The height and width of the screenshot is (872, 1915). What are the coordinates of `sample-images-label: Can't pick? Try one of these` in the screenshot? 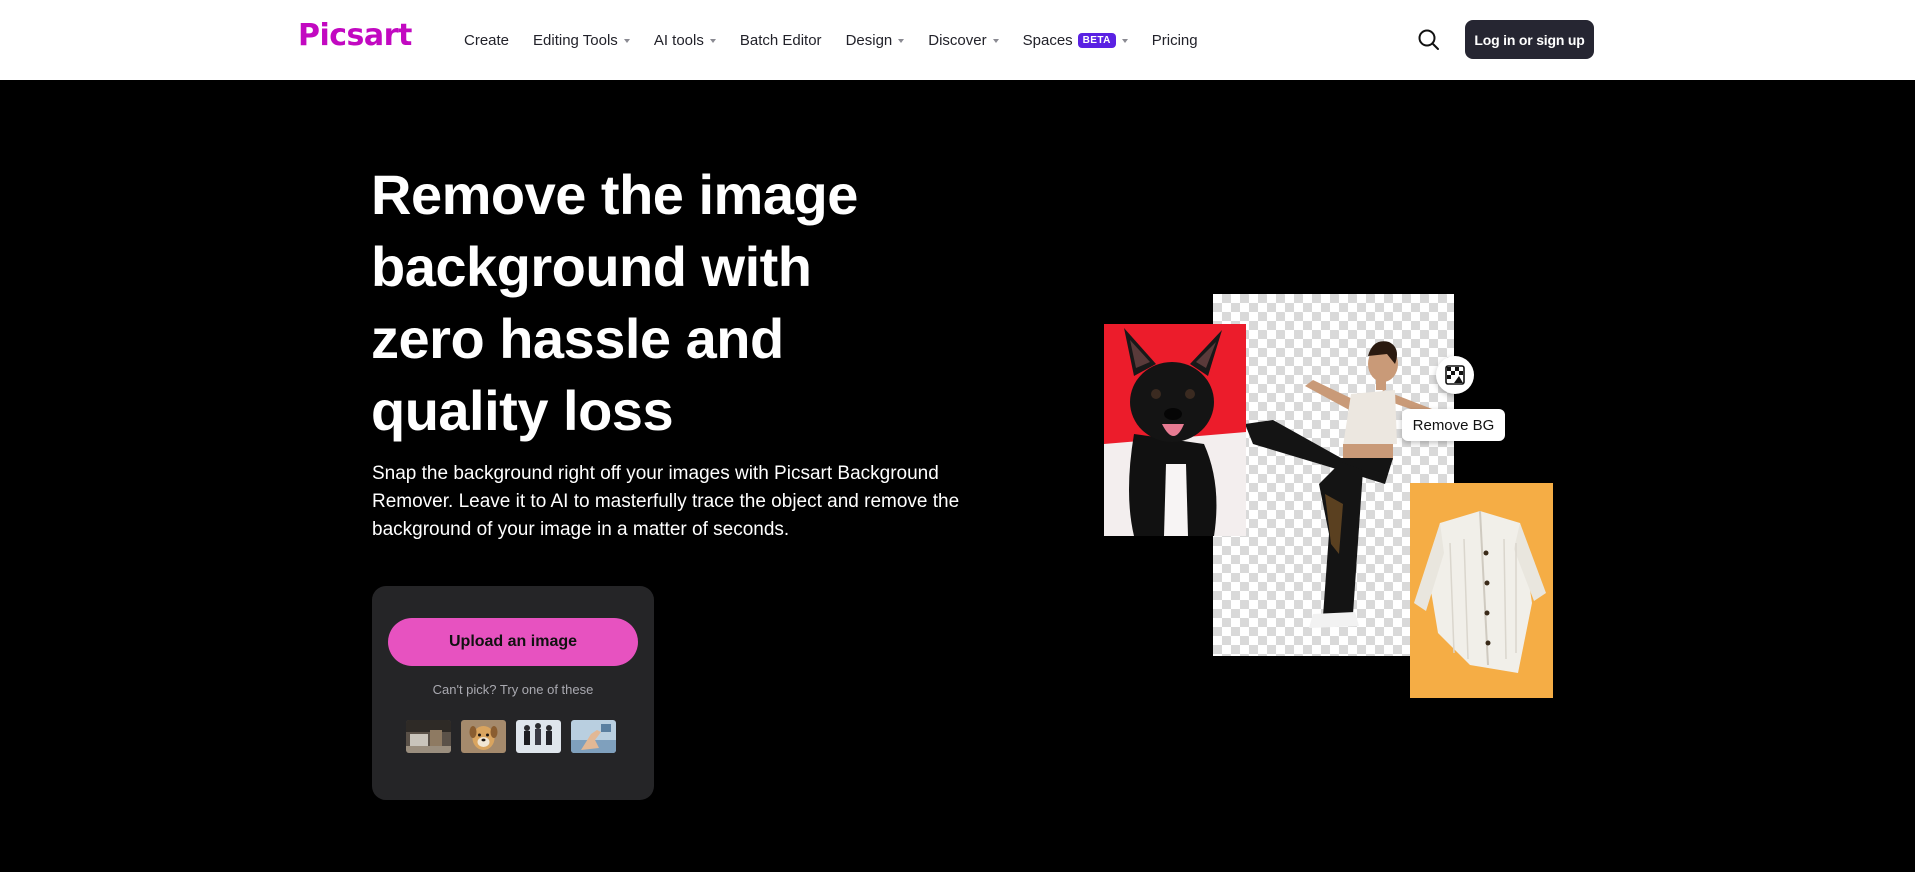 It's located at (513, 689).